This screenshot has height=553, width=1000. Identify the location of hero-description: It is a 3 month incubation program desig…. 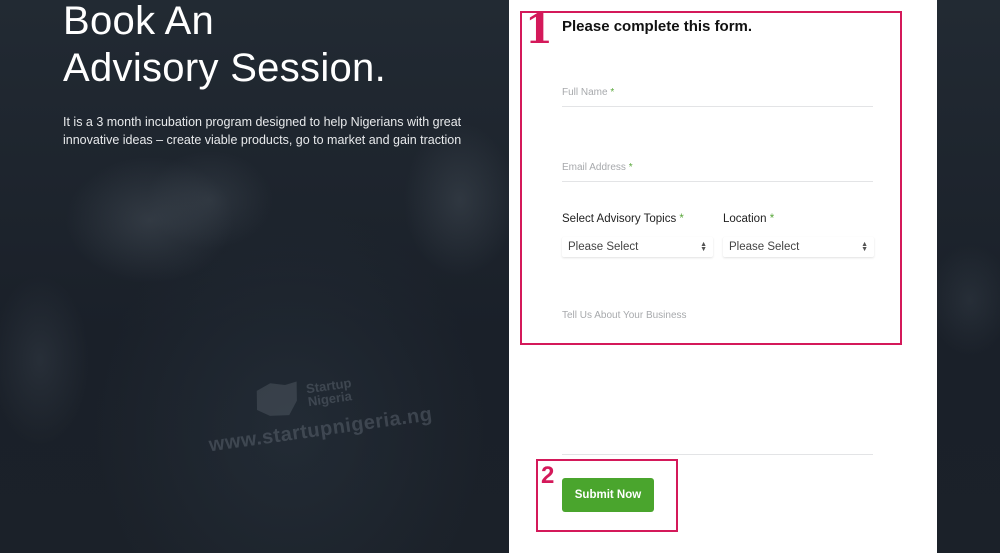
(262, 131).